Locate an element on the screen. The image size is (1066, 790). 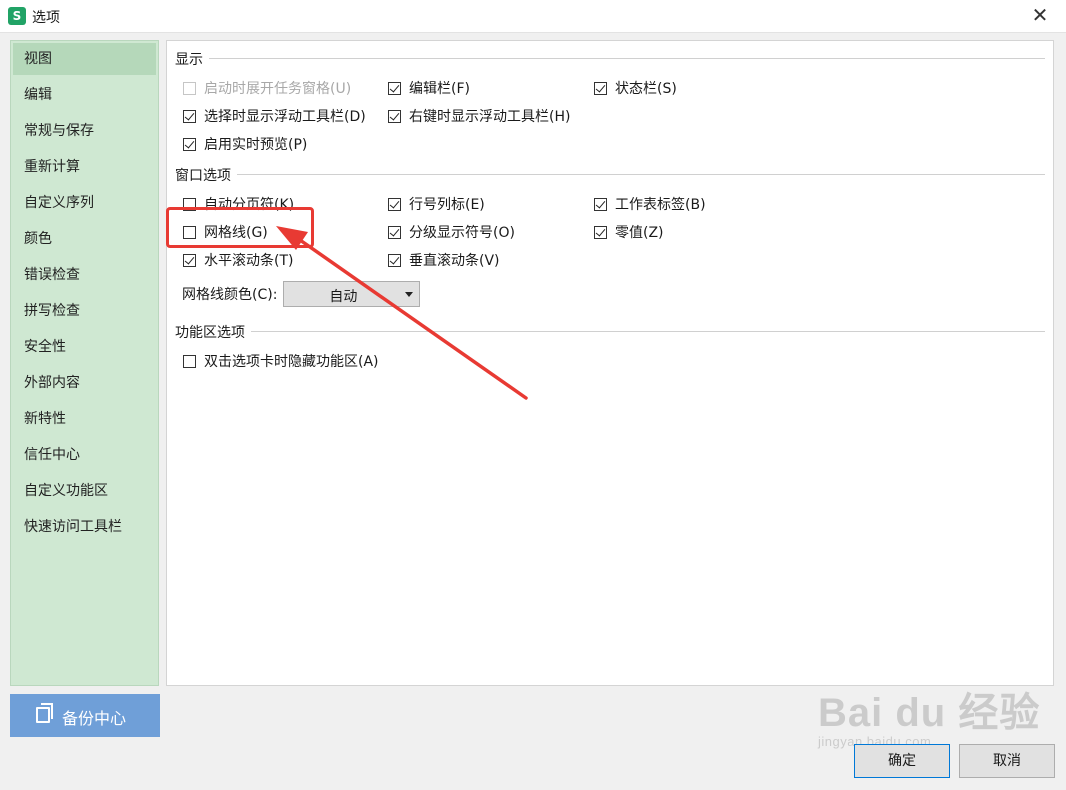
ok-button: 确定 is located at coordinates (902, 761).